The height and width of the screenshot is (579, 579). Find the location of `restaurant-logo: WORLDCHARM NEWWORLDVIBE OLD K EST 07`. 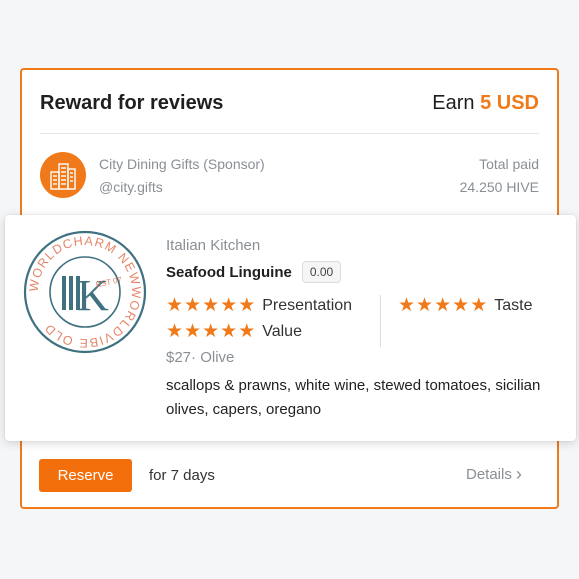

restaurant-logo: WORLDCHARM NEWWORLDVIBE OLD K EST 07 is located at coordinates (85, 292).